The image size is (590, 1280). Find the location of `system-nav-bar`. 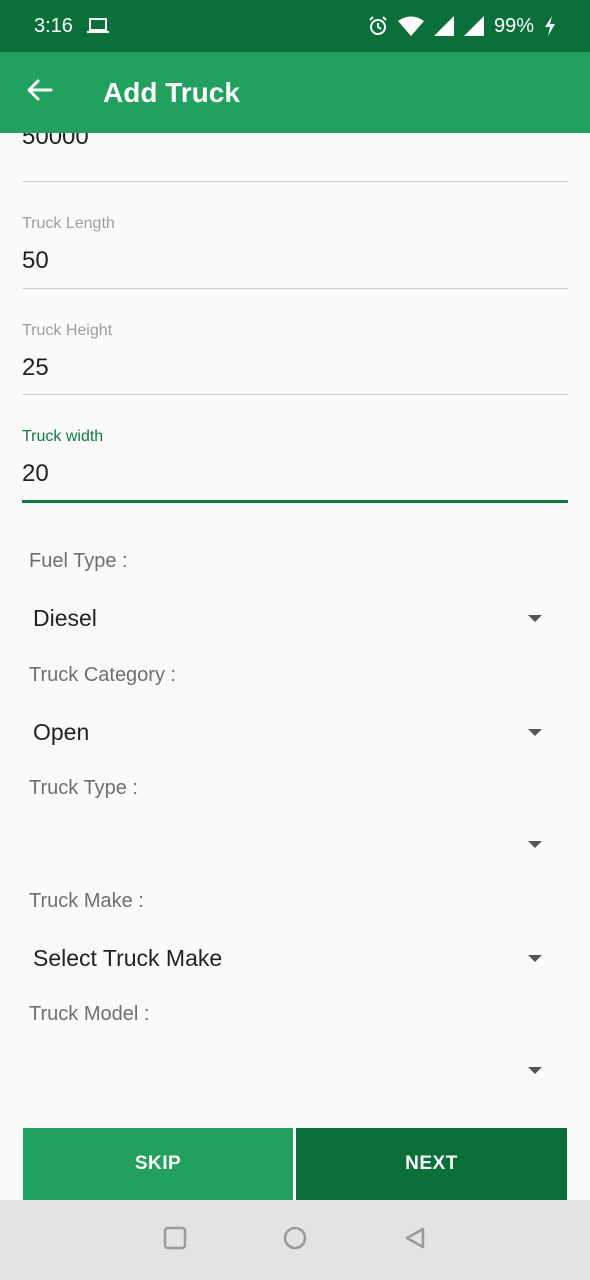

system-nav-bar is located at coordinates (295, 1240).